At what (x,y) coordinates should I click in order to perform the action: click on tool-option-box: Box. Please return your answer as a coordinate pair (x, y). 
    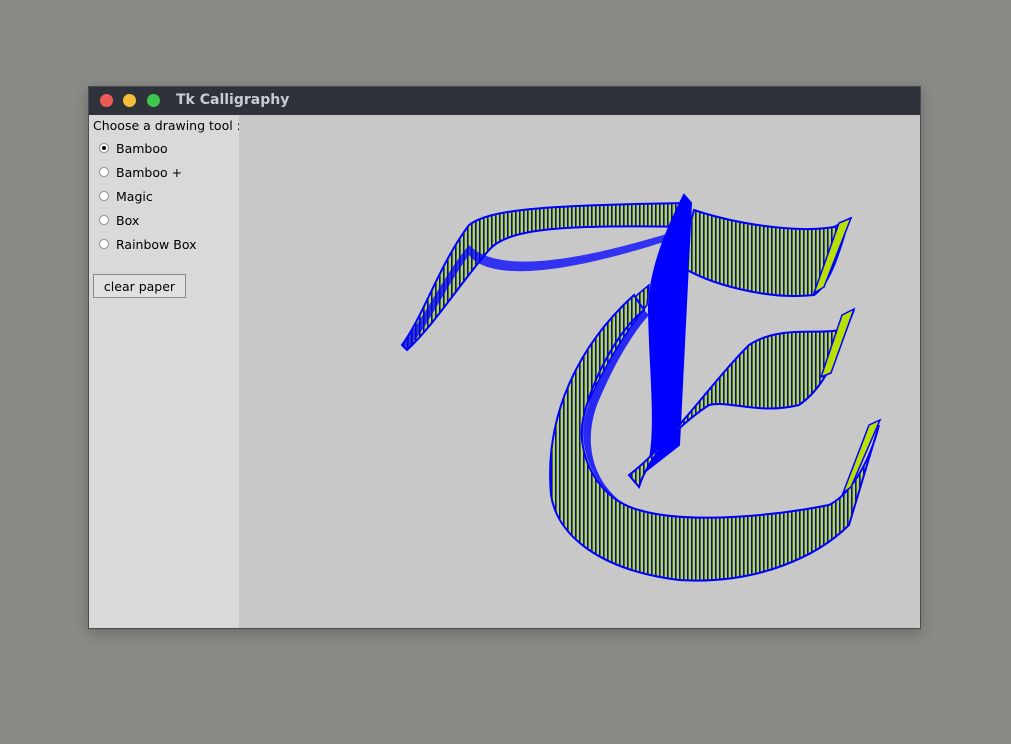
    Looking at the image, I should click on (119, 220).